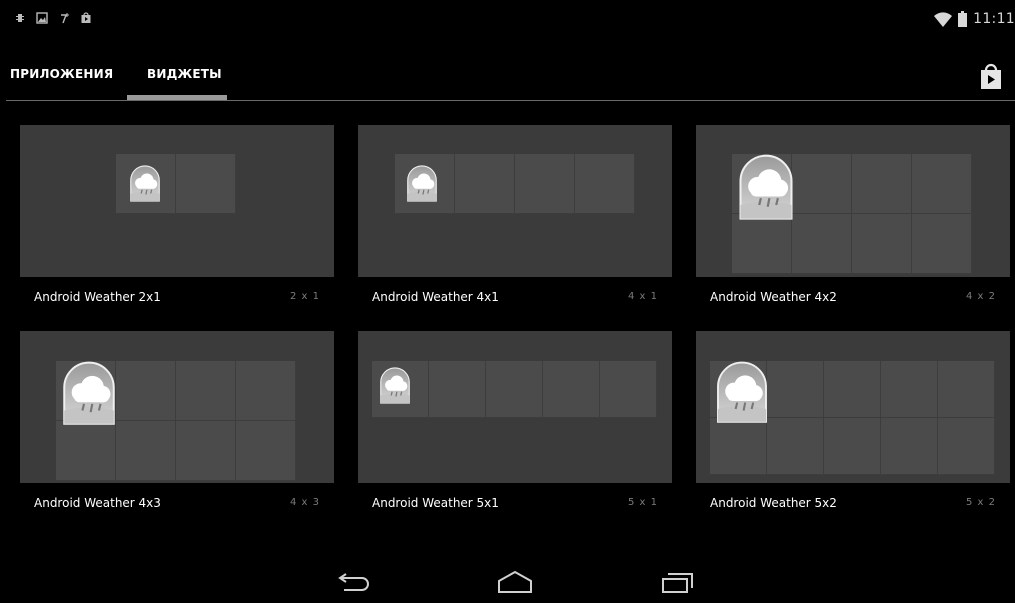  Describe the element at coordinates (356, 581) in the screenshot. I see `back-icon` at that location.